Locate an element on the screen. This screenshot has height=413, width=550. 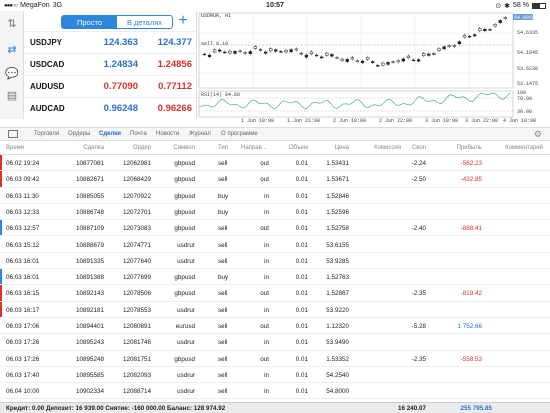
cell-order: 12072701 is located at coordinates (136, 212).